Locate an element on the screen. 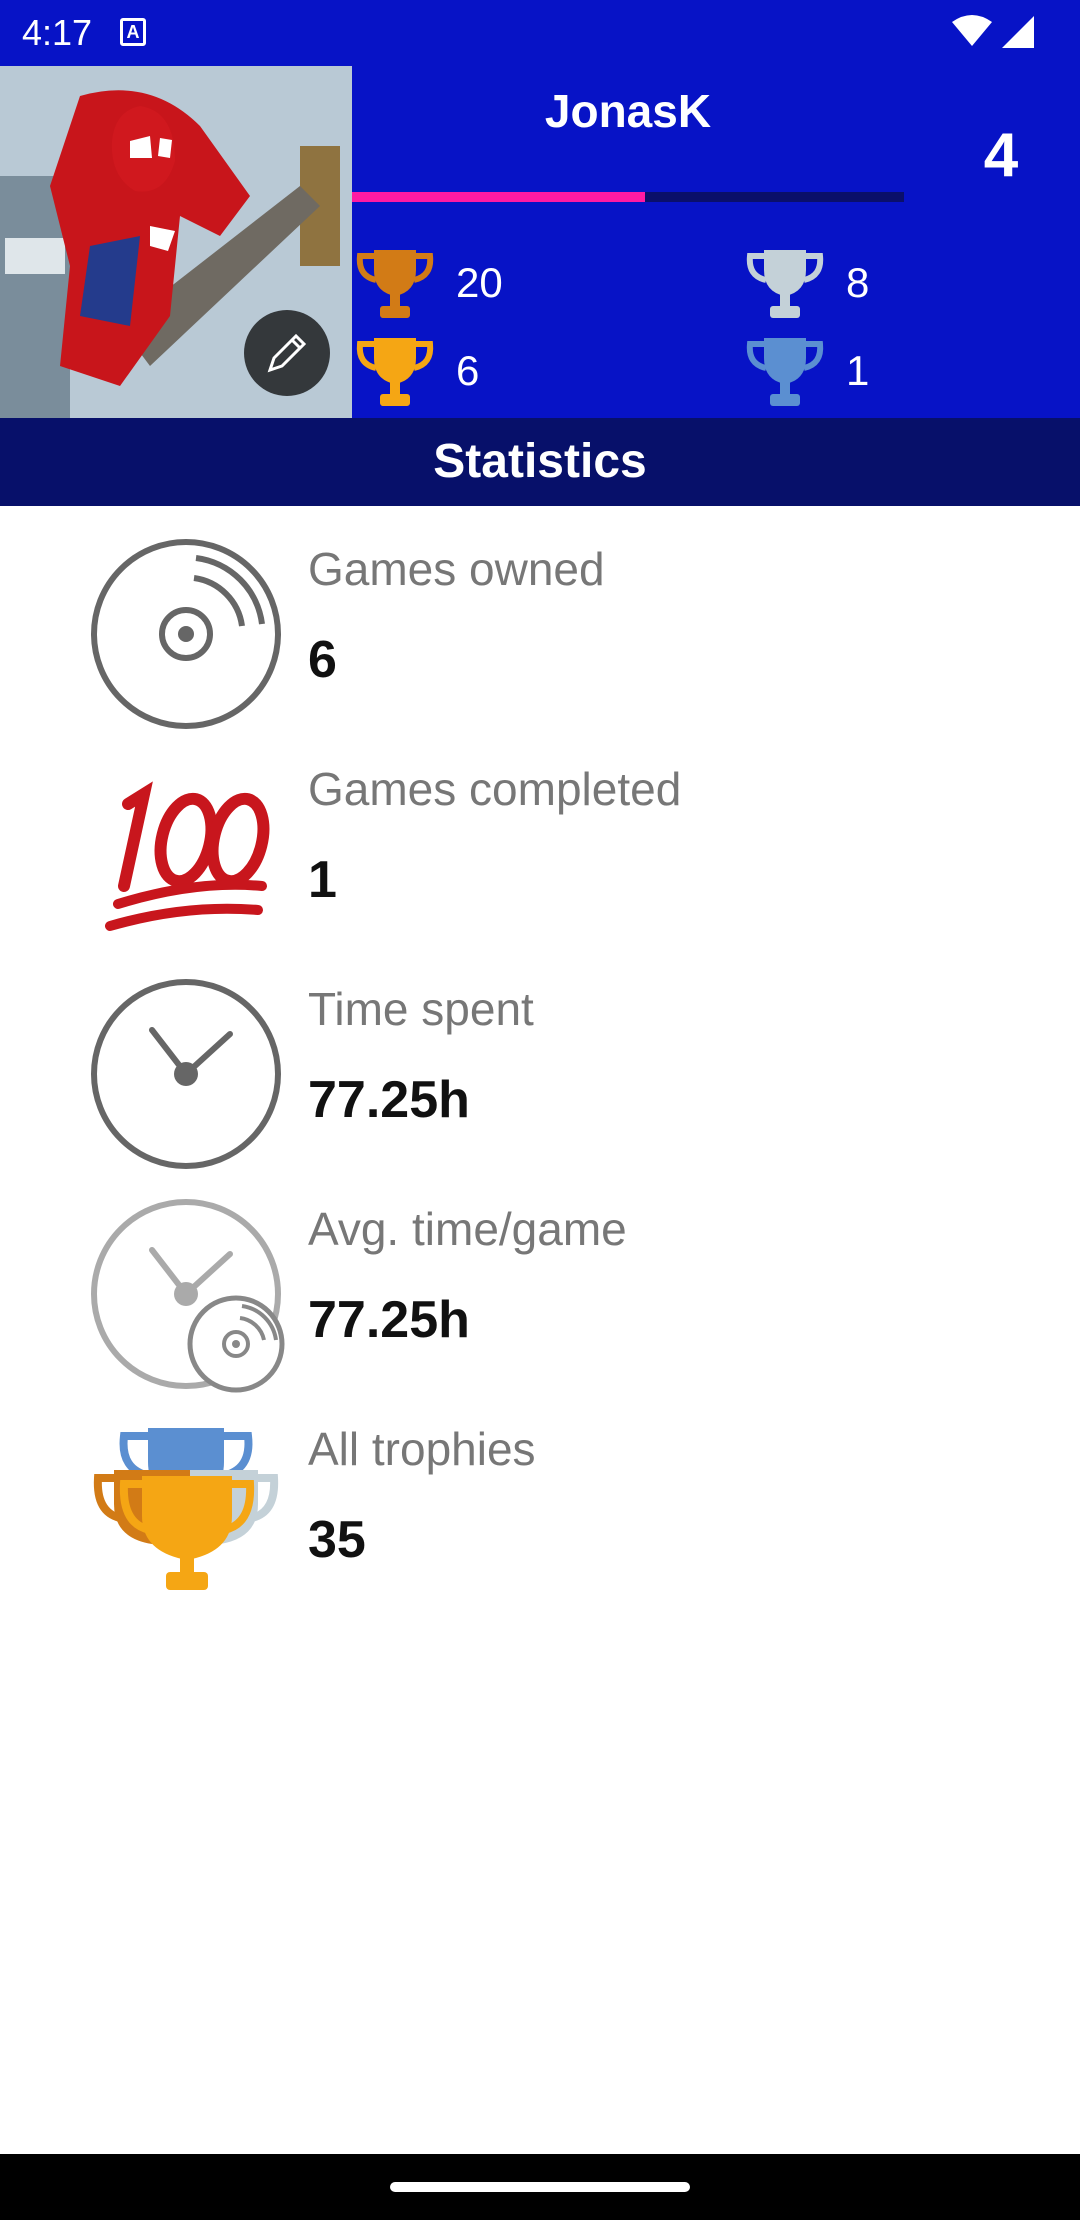 The width and height of the screenshot is (1080, 2220). status-bar: 4:17 A is located at coordinates (540, 33).